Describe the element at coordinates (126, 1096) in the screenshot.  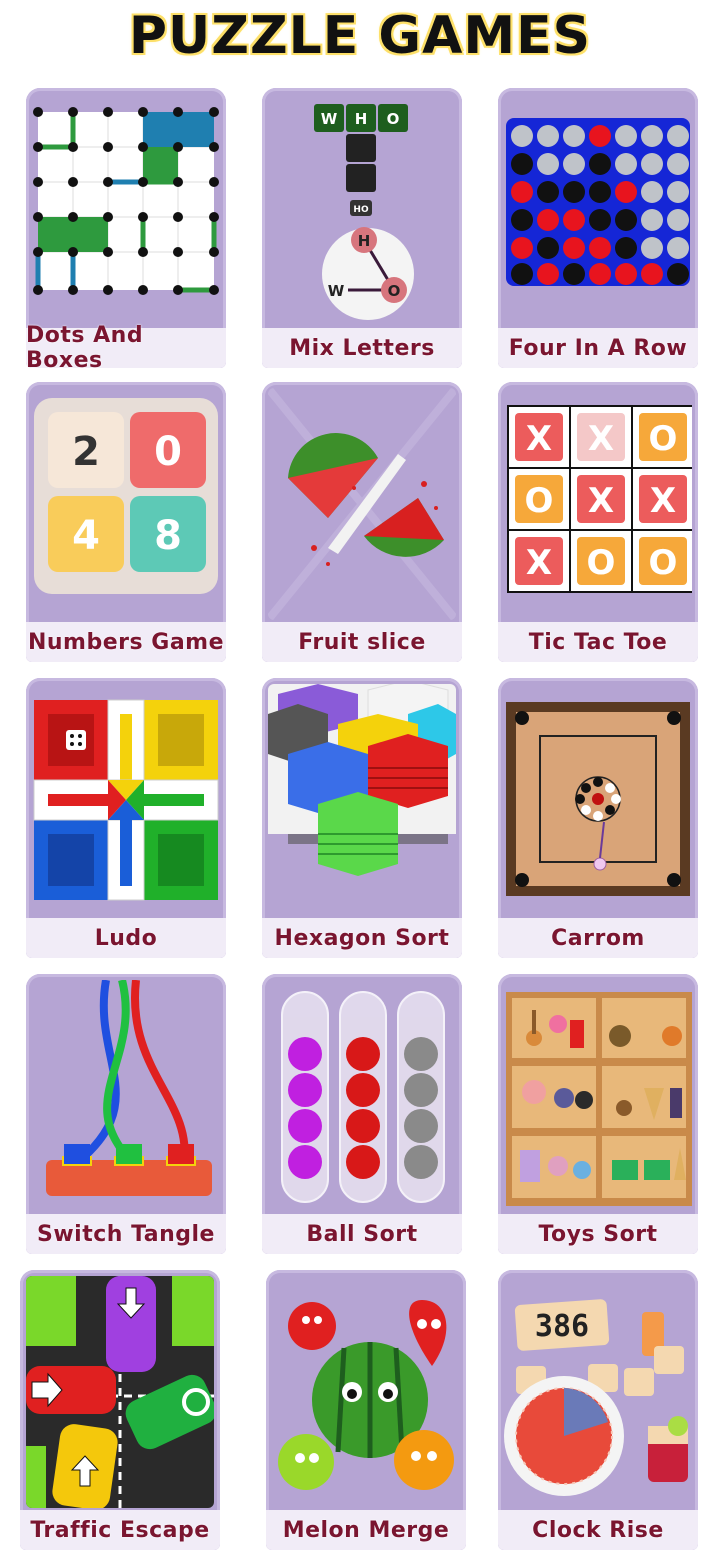
I see `tangled-cables-icon` at that location.